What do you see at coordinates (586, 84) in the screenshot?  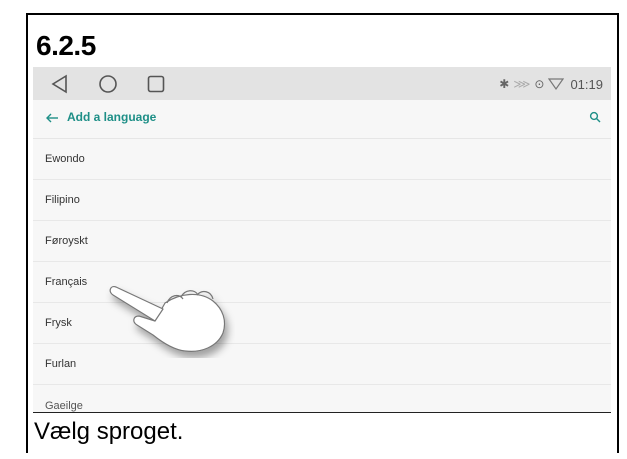 I see `clock: 01:19` at bounding box center [586, 84].